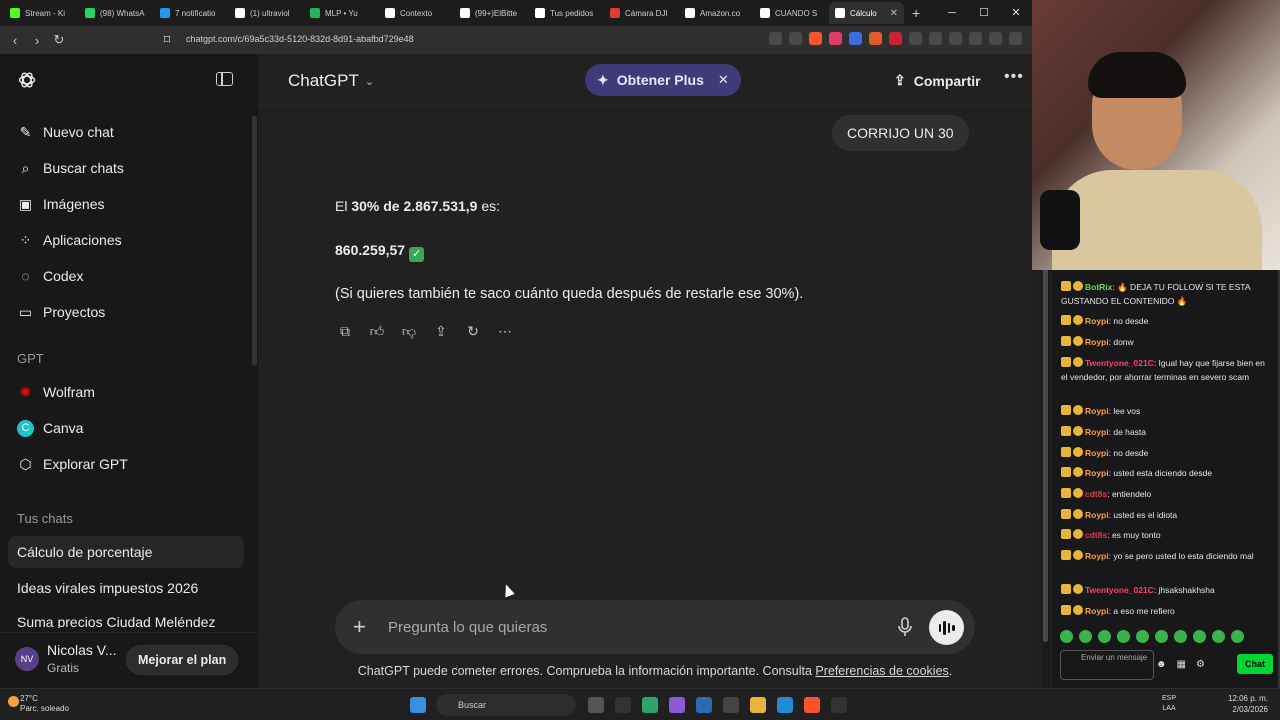 The image size is (1280, 720). I want to click on edge-icon, so click(785, 705).